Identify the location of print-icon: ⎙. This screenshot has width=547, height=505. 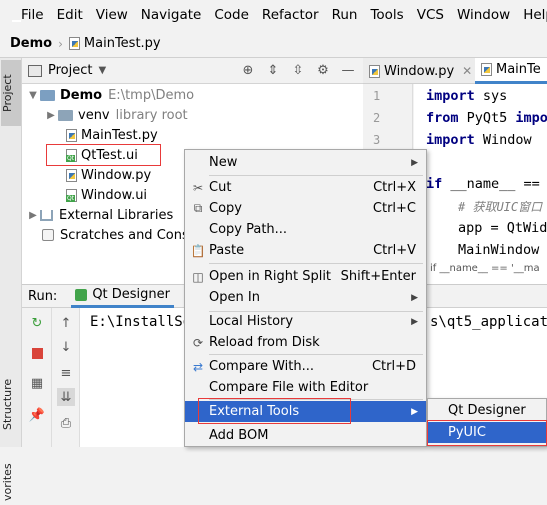
(66, 423).